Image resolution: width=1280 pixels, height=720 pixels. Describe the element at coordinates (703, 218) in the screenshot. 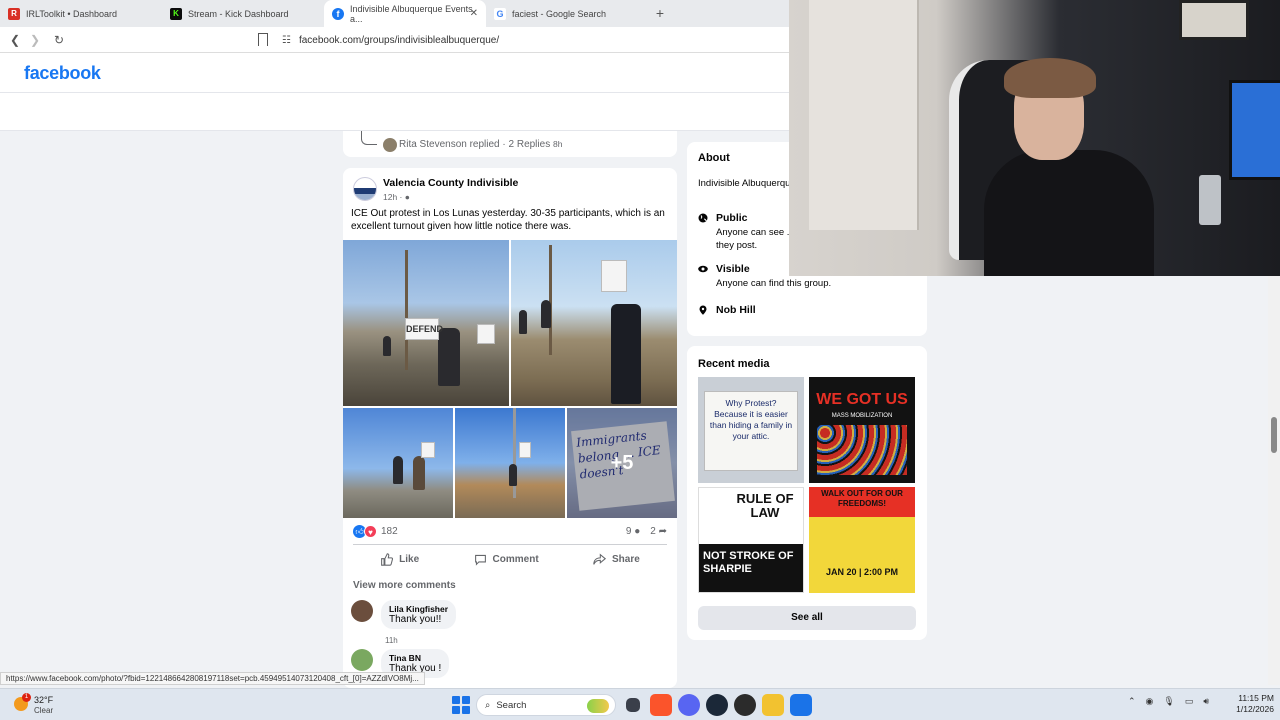

I see `globe-icon` at that location.